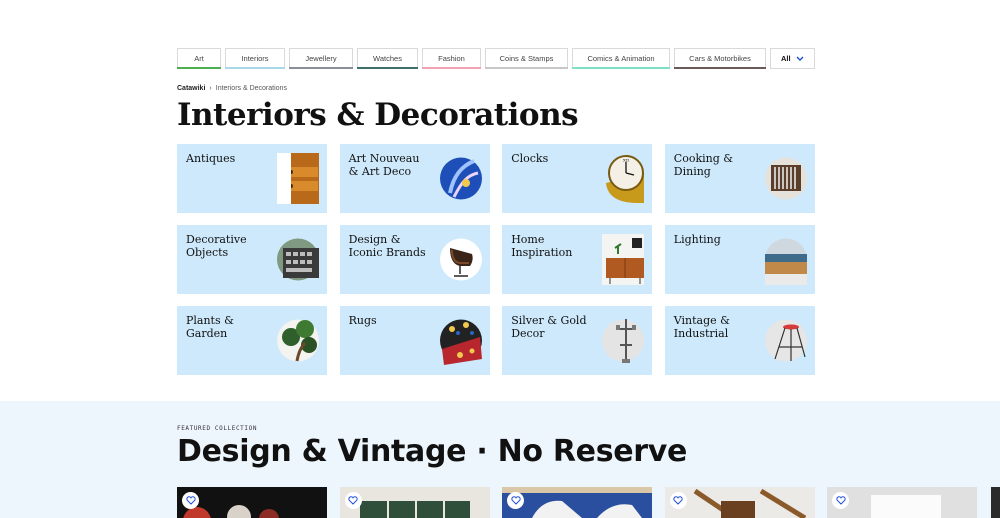  I want to click on featured-eyebrow: FEATURED COLLECTION, so click(217, 428).